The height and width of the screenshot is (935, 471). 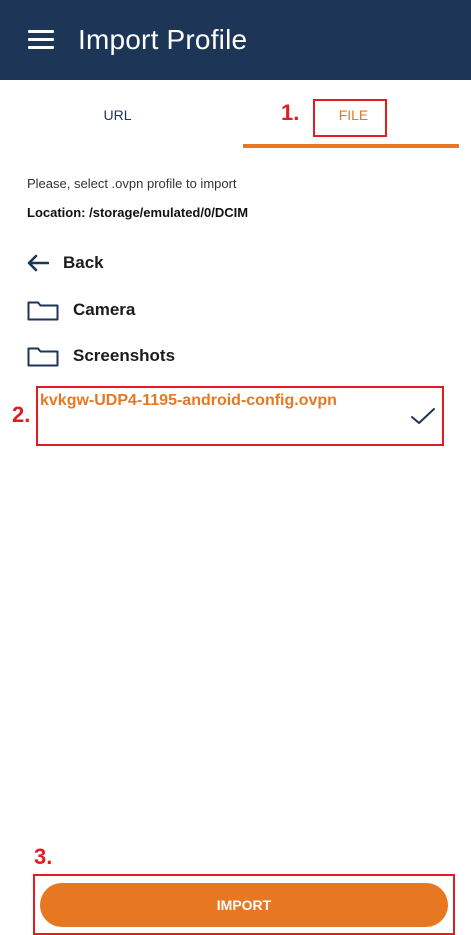 What do you see at coordinates (83, 262) in the screenshot?
I see `back-label: Back` at bounding box center [83, 262].